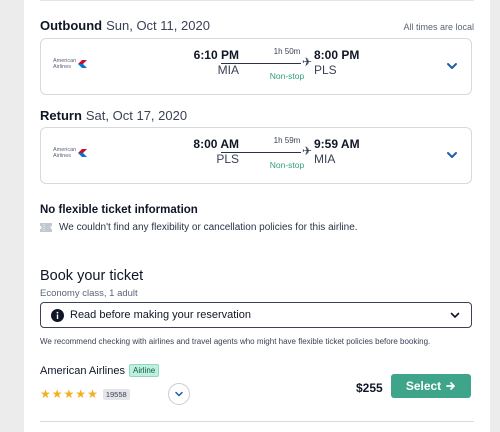 This screenshot has width=500, height=432. Describe the element at coordinates (349, 152) in the screenshot. I see `return-arrival: 9:59 AM MIA` at that location.